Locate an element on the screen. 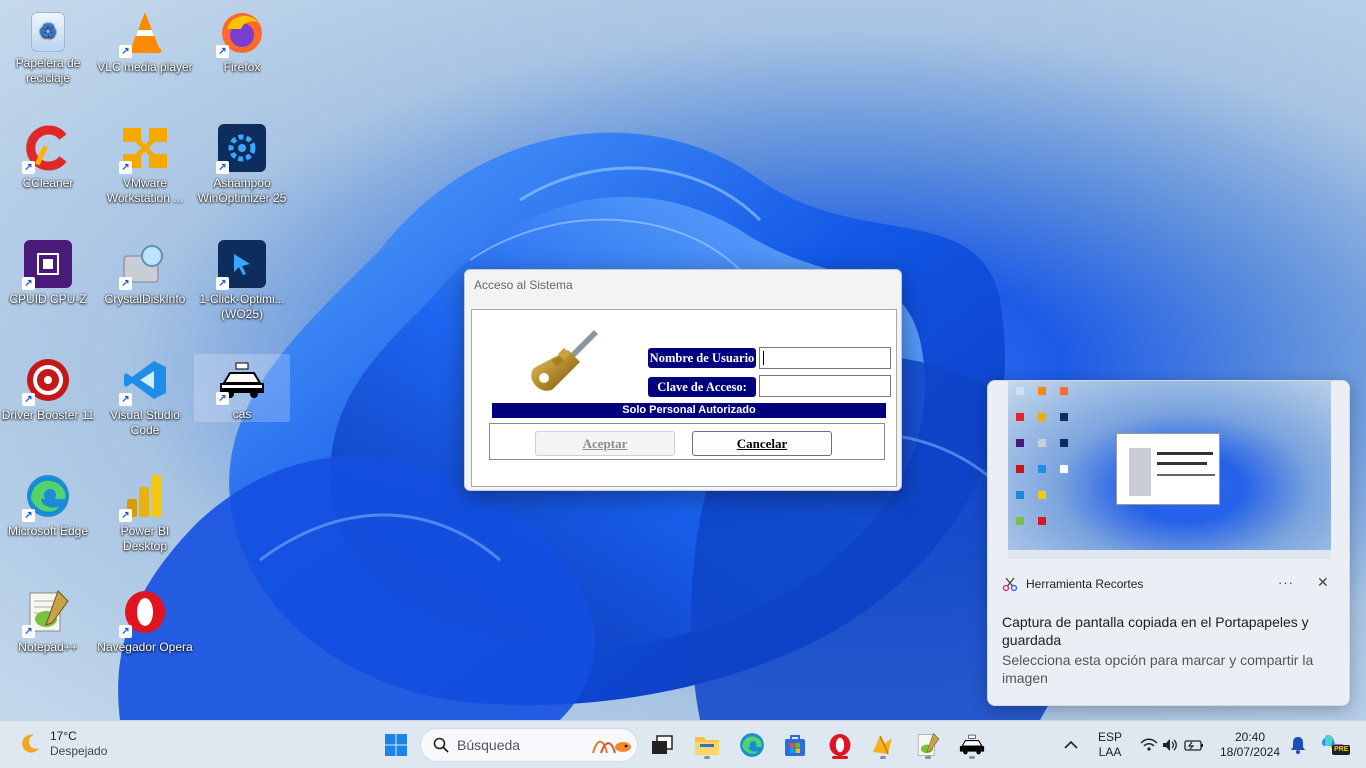  taskbar-edge is located at coordinates (752, 745).